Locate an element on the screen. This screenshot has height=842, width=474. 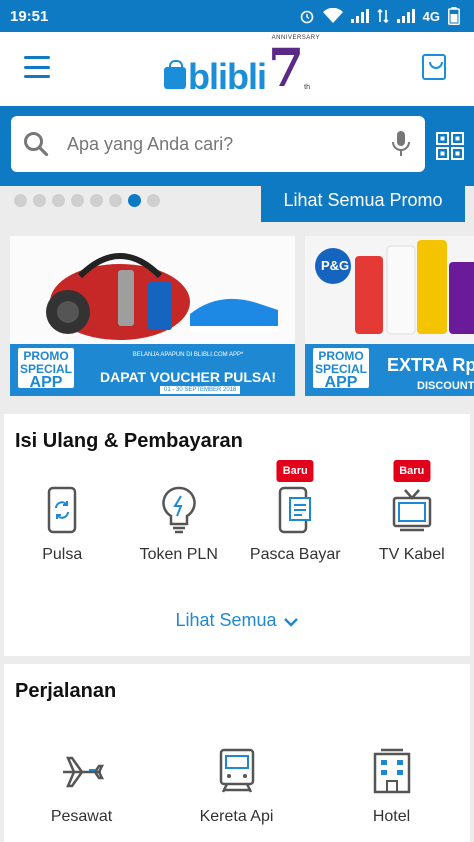
microphone-icon is located at coordinates (401, 144).